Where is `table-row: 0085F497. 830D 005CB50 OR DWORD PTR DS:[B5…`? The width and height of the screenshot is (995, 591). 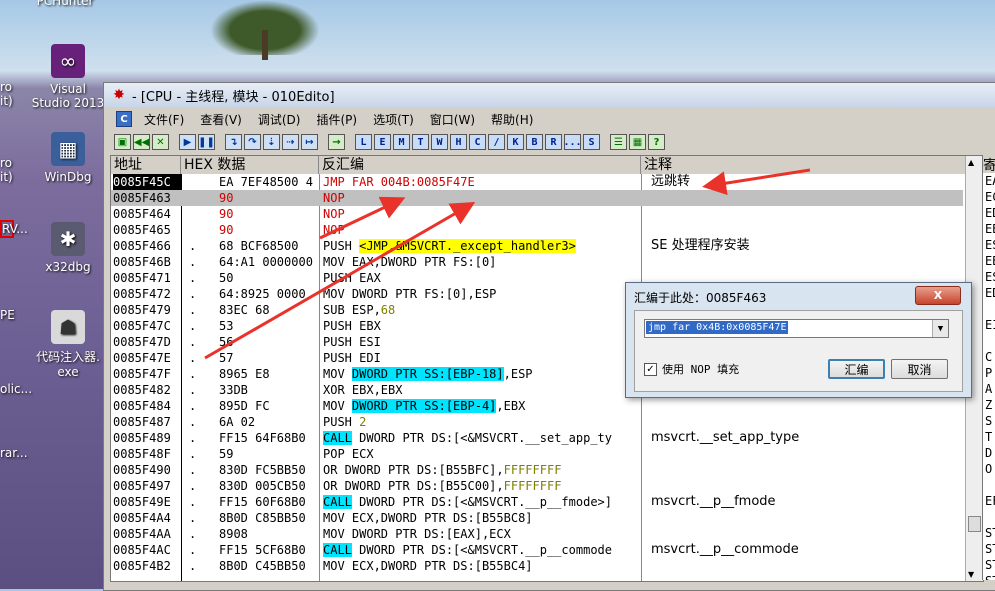
table-row: 0085F497. 830D 005CB50 OR DWORD PTR DS:[B5… is located at coordinates (537, 486).